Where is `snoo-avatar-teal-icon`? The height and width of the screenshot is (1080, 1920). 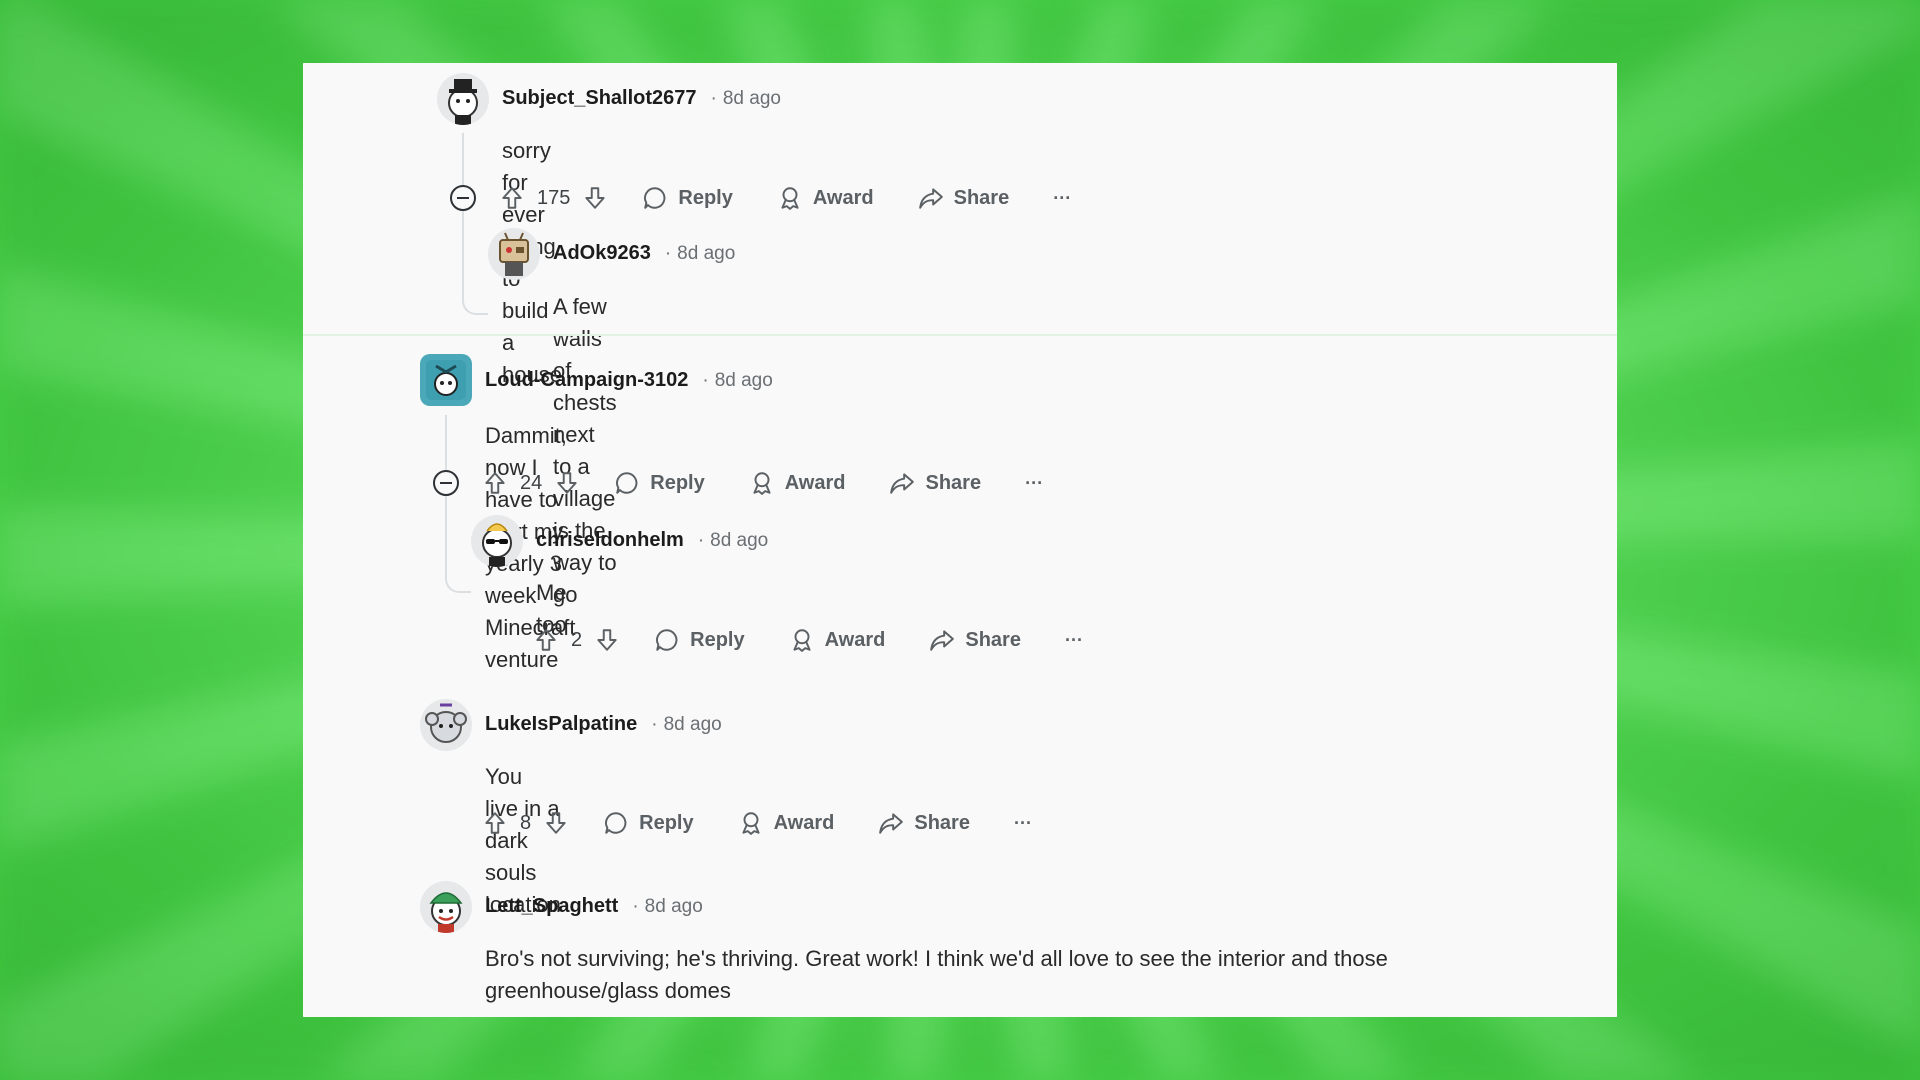
snoo-avatar-teal-icon is located at coordinates (446, 380).